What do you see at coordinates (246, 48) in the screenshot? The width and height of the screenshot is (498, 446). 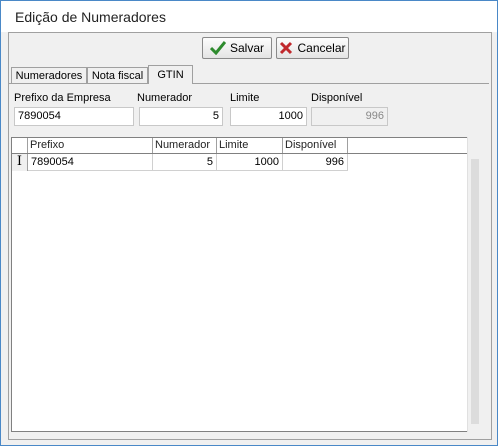 I see `save-button-label: Salvar` at bounding box center [246, 48].